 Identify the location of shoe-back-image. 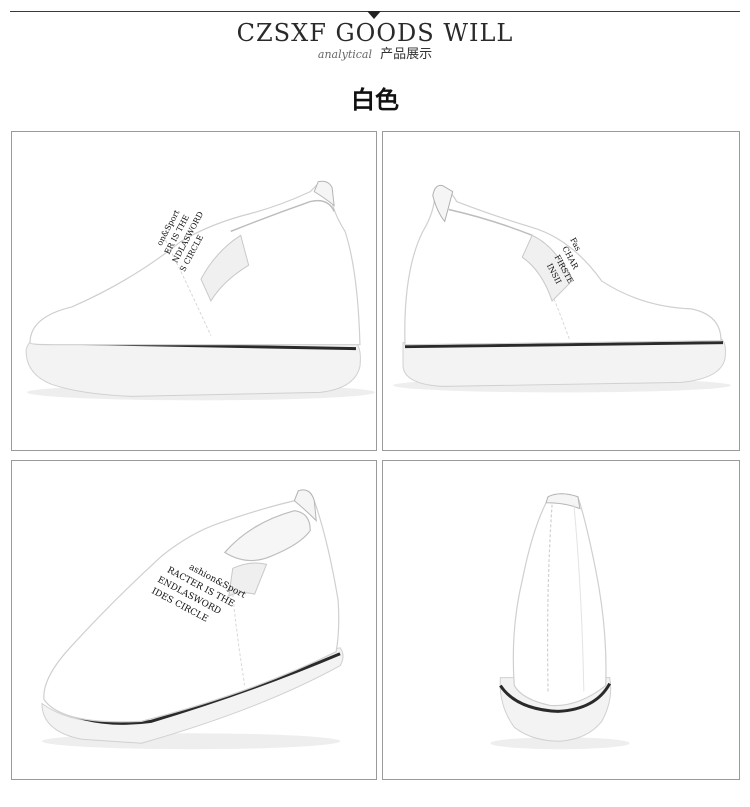
(560, 621).